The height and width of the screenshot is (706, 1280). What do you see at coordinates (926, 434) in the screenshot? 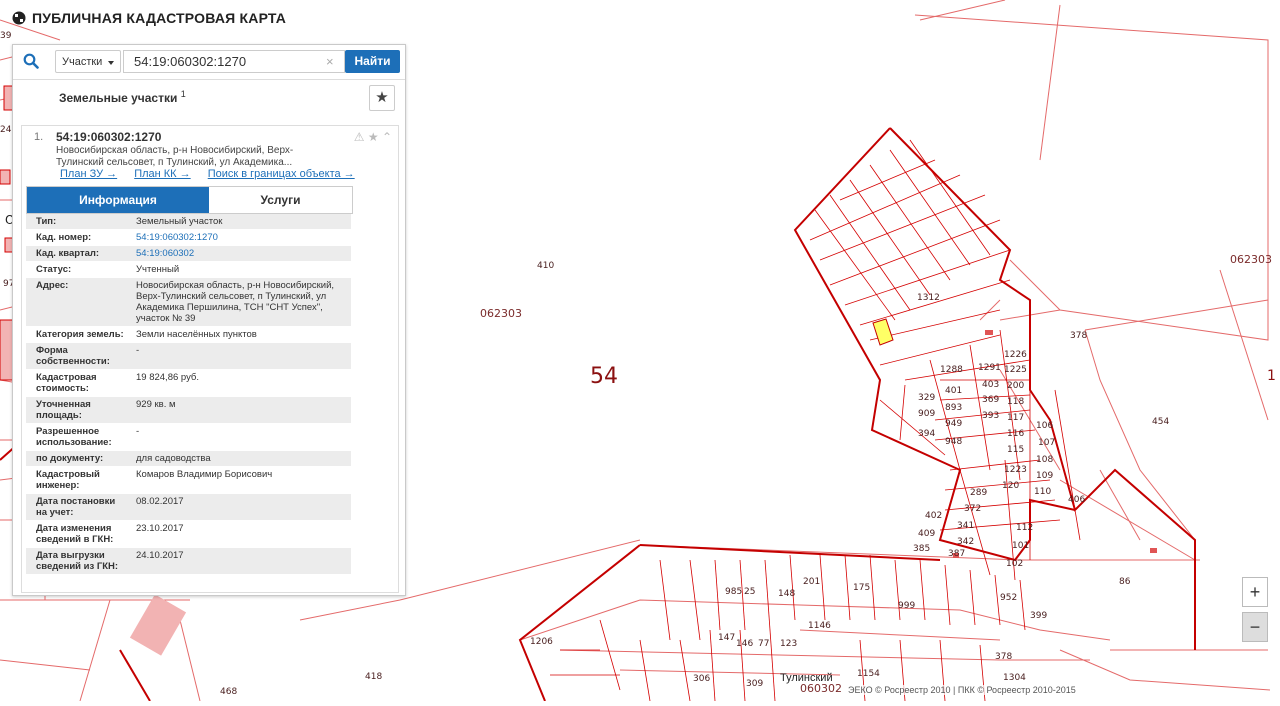
I see `svg-text: 394` at bounding box center [926, 434].